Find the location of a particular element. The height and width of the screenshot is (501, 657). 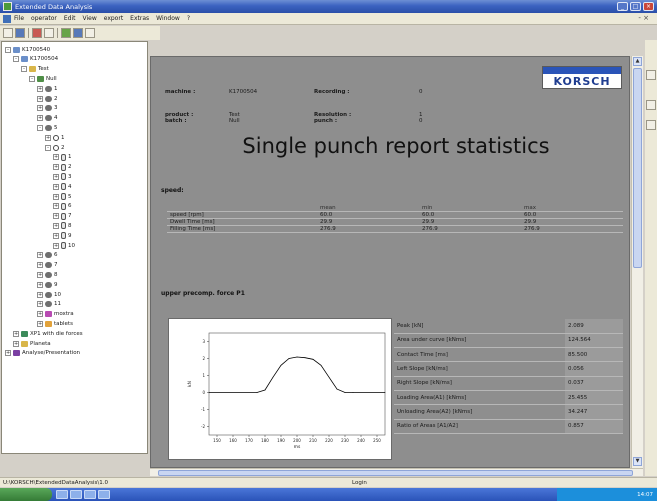

horizontal-scrollbar is located at coordinates (396, 472).